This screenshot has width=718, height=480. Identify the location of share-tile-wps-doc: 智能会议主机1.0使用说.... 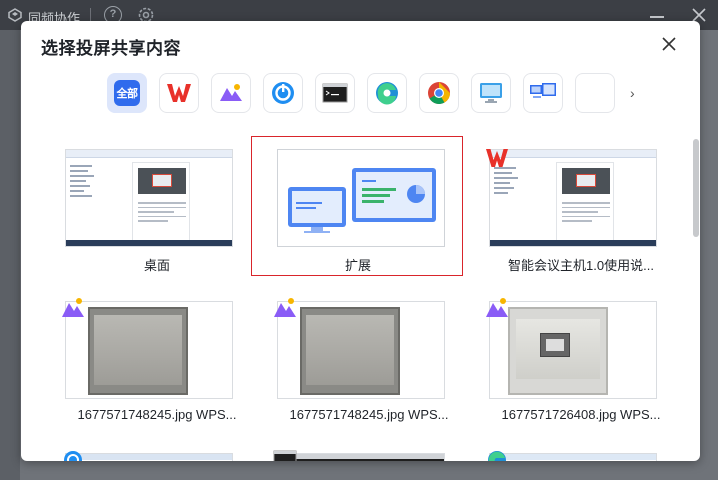
(581, 207).